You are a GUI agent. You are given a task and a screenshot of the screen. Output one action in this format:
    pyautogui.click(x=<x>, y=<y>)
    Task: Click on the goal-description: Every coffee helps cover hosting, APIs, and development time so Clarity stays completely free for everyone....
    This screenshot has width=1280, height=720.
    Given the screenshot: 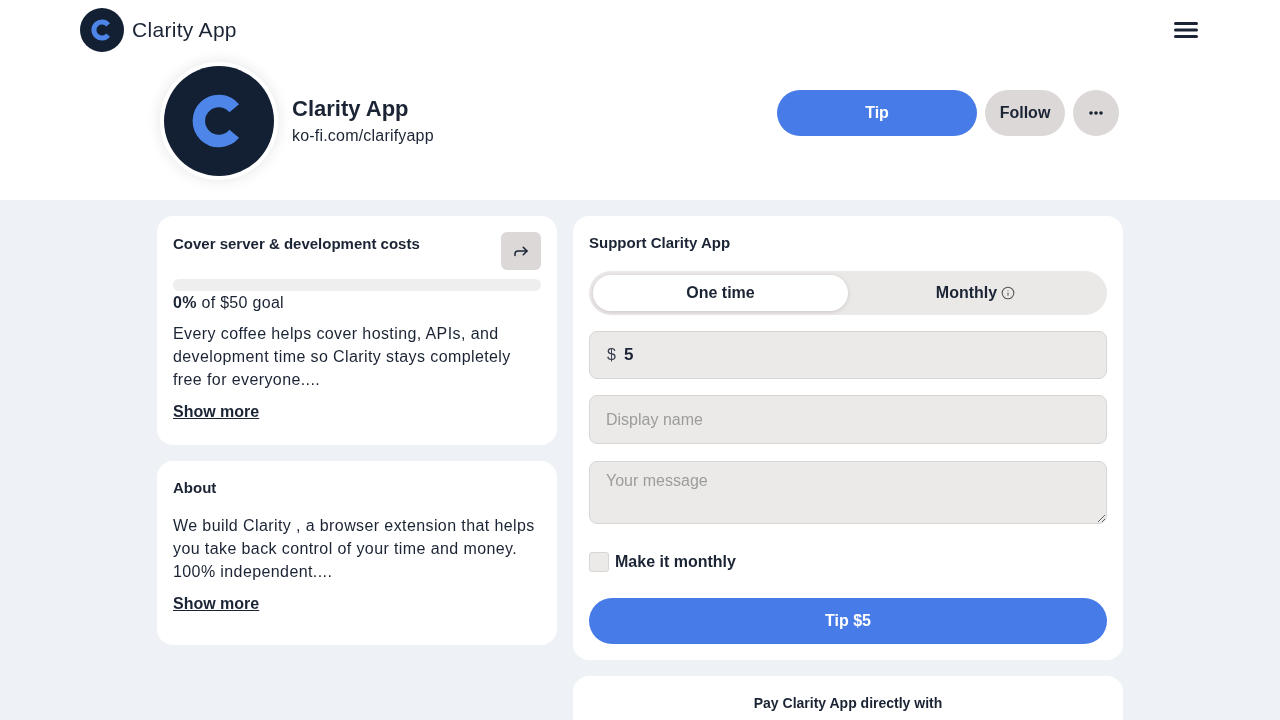 What is the action you would take?
    pyautogui.click(x=342, y=357)
    